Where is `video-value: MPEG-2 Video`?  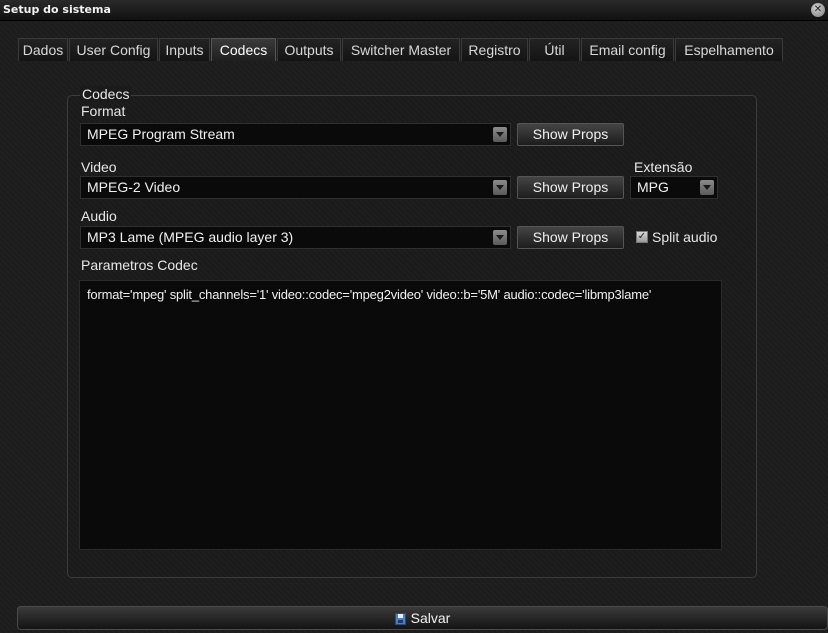
video-value: MPEG-2 Video is located at coordinates (134, 187).